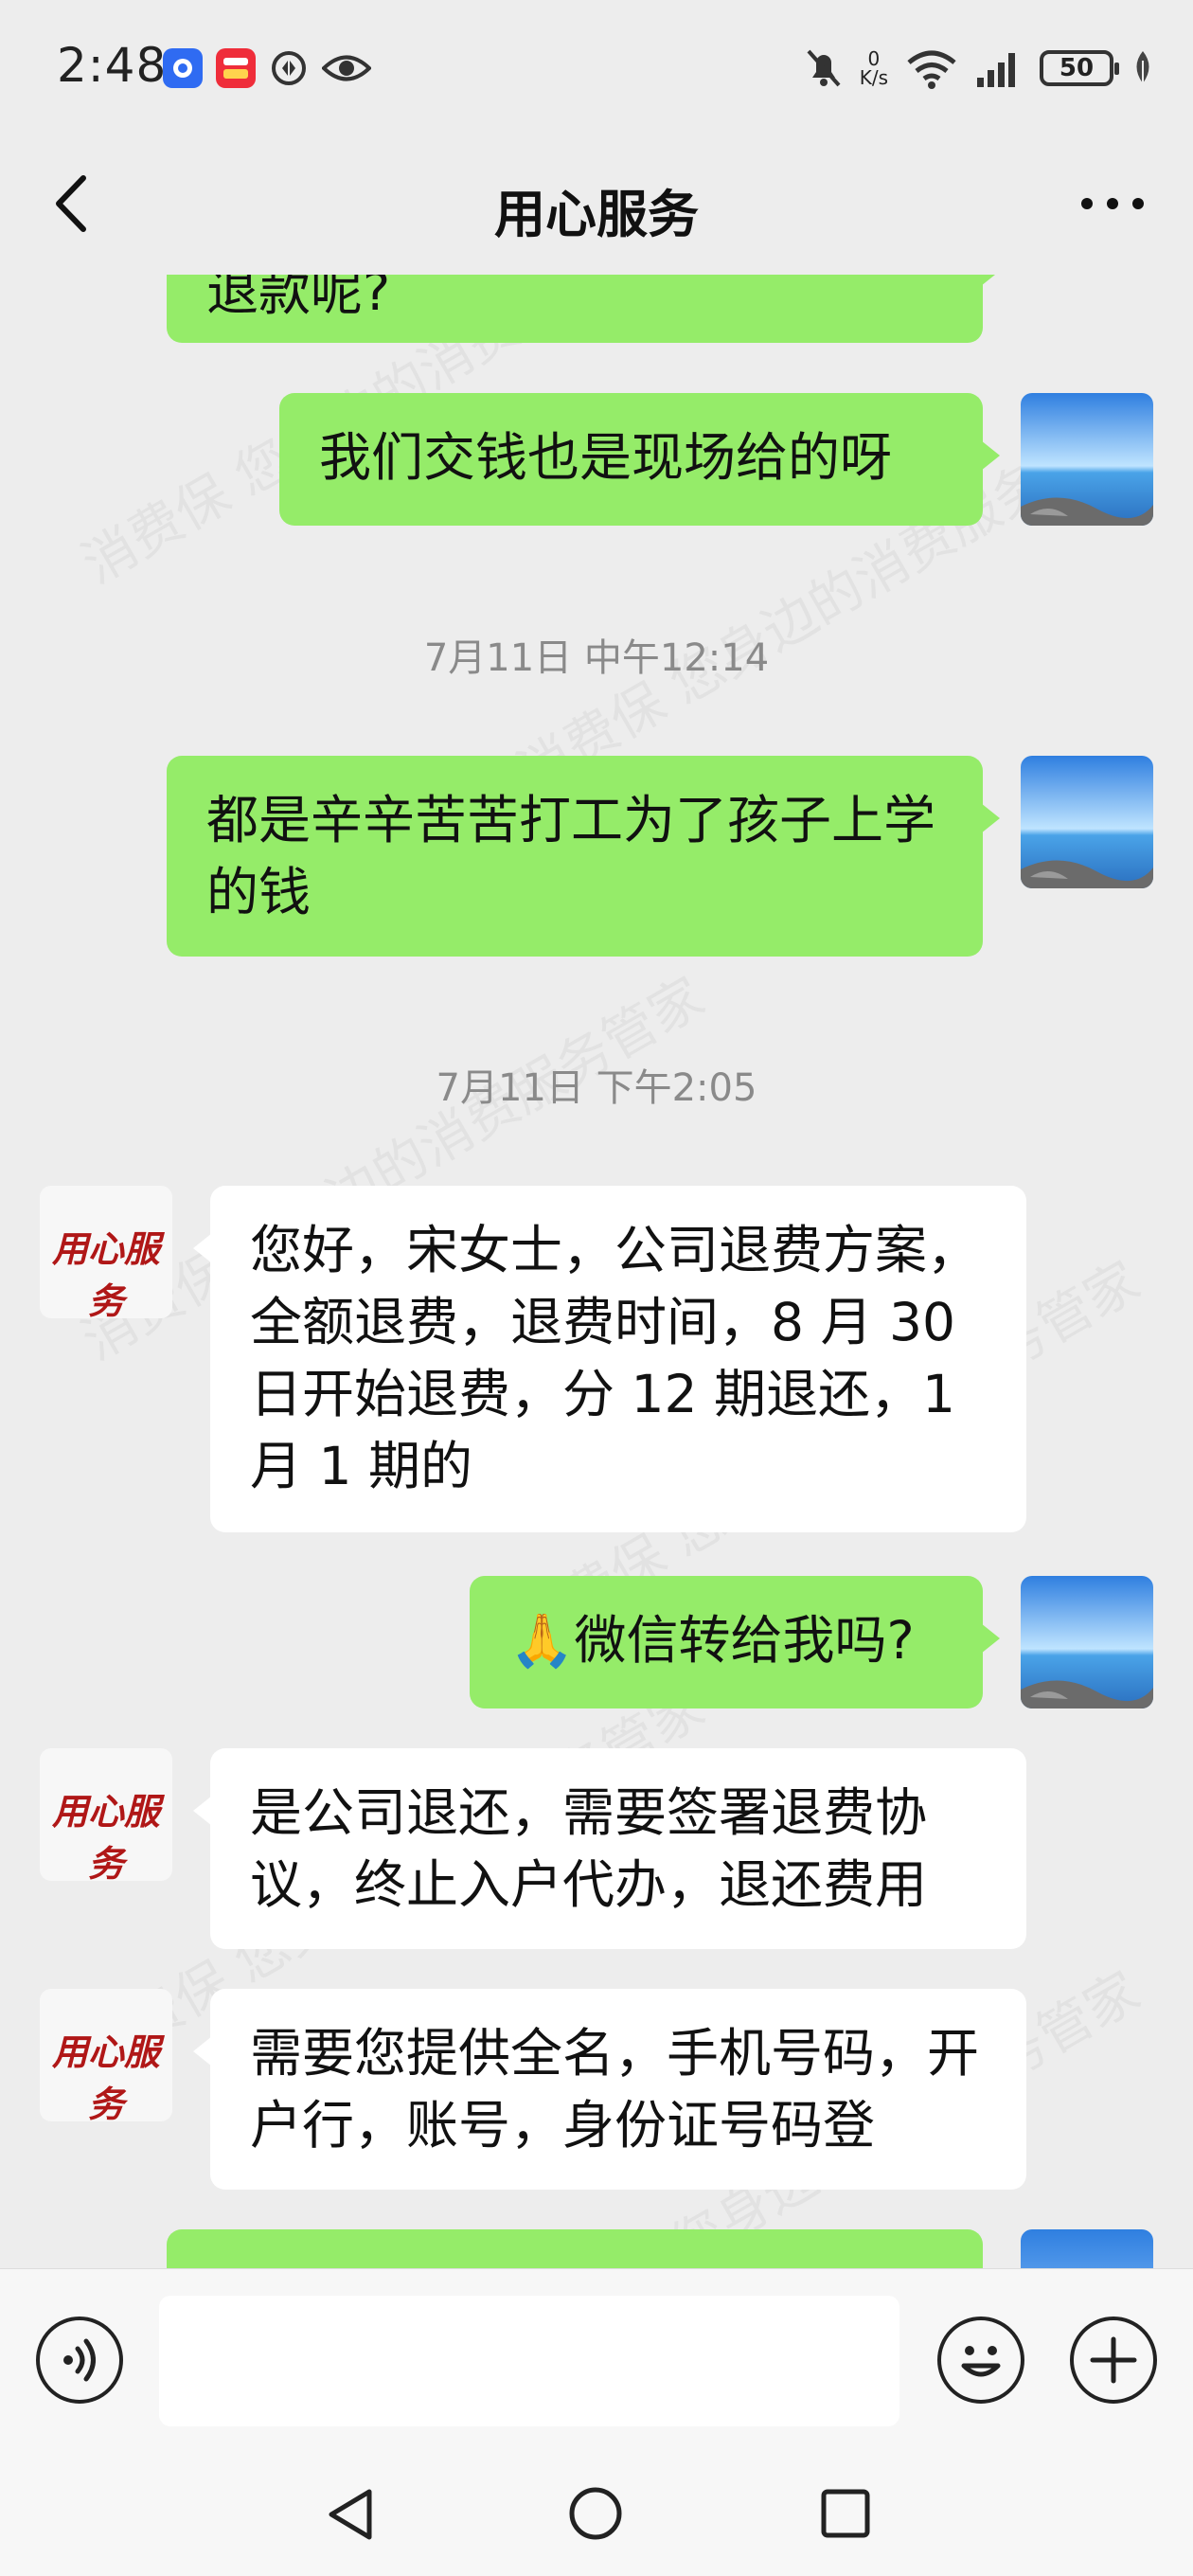 Image resolution: width=1193 pixels, height=2576 pixels. Describe the element at coordinates (575, 2248) in the screenshot. I see `message-bubble-mine` at that location.